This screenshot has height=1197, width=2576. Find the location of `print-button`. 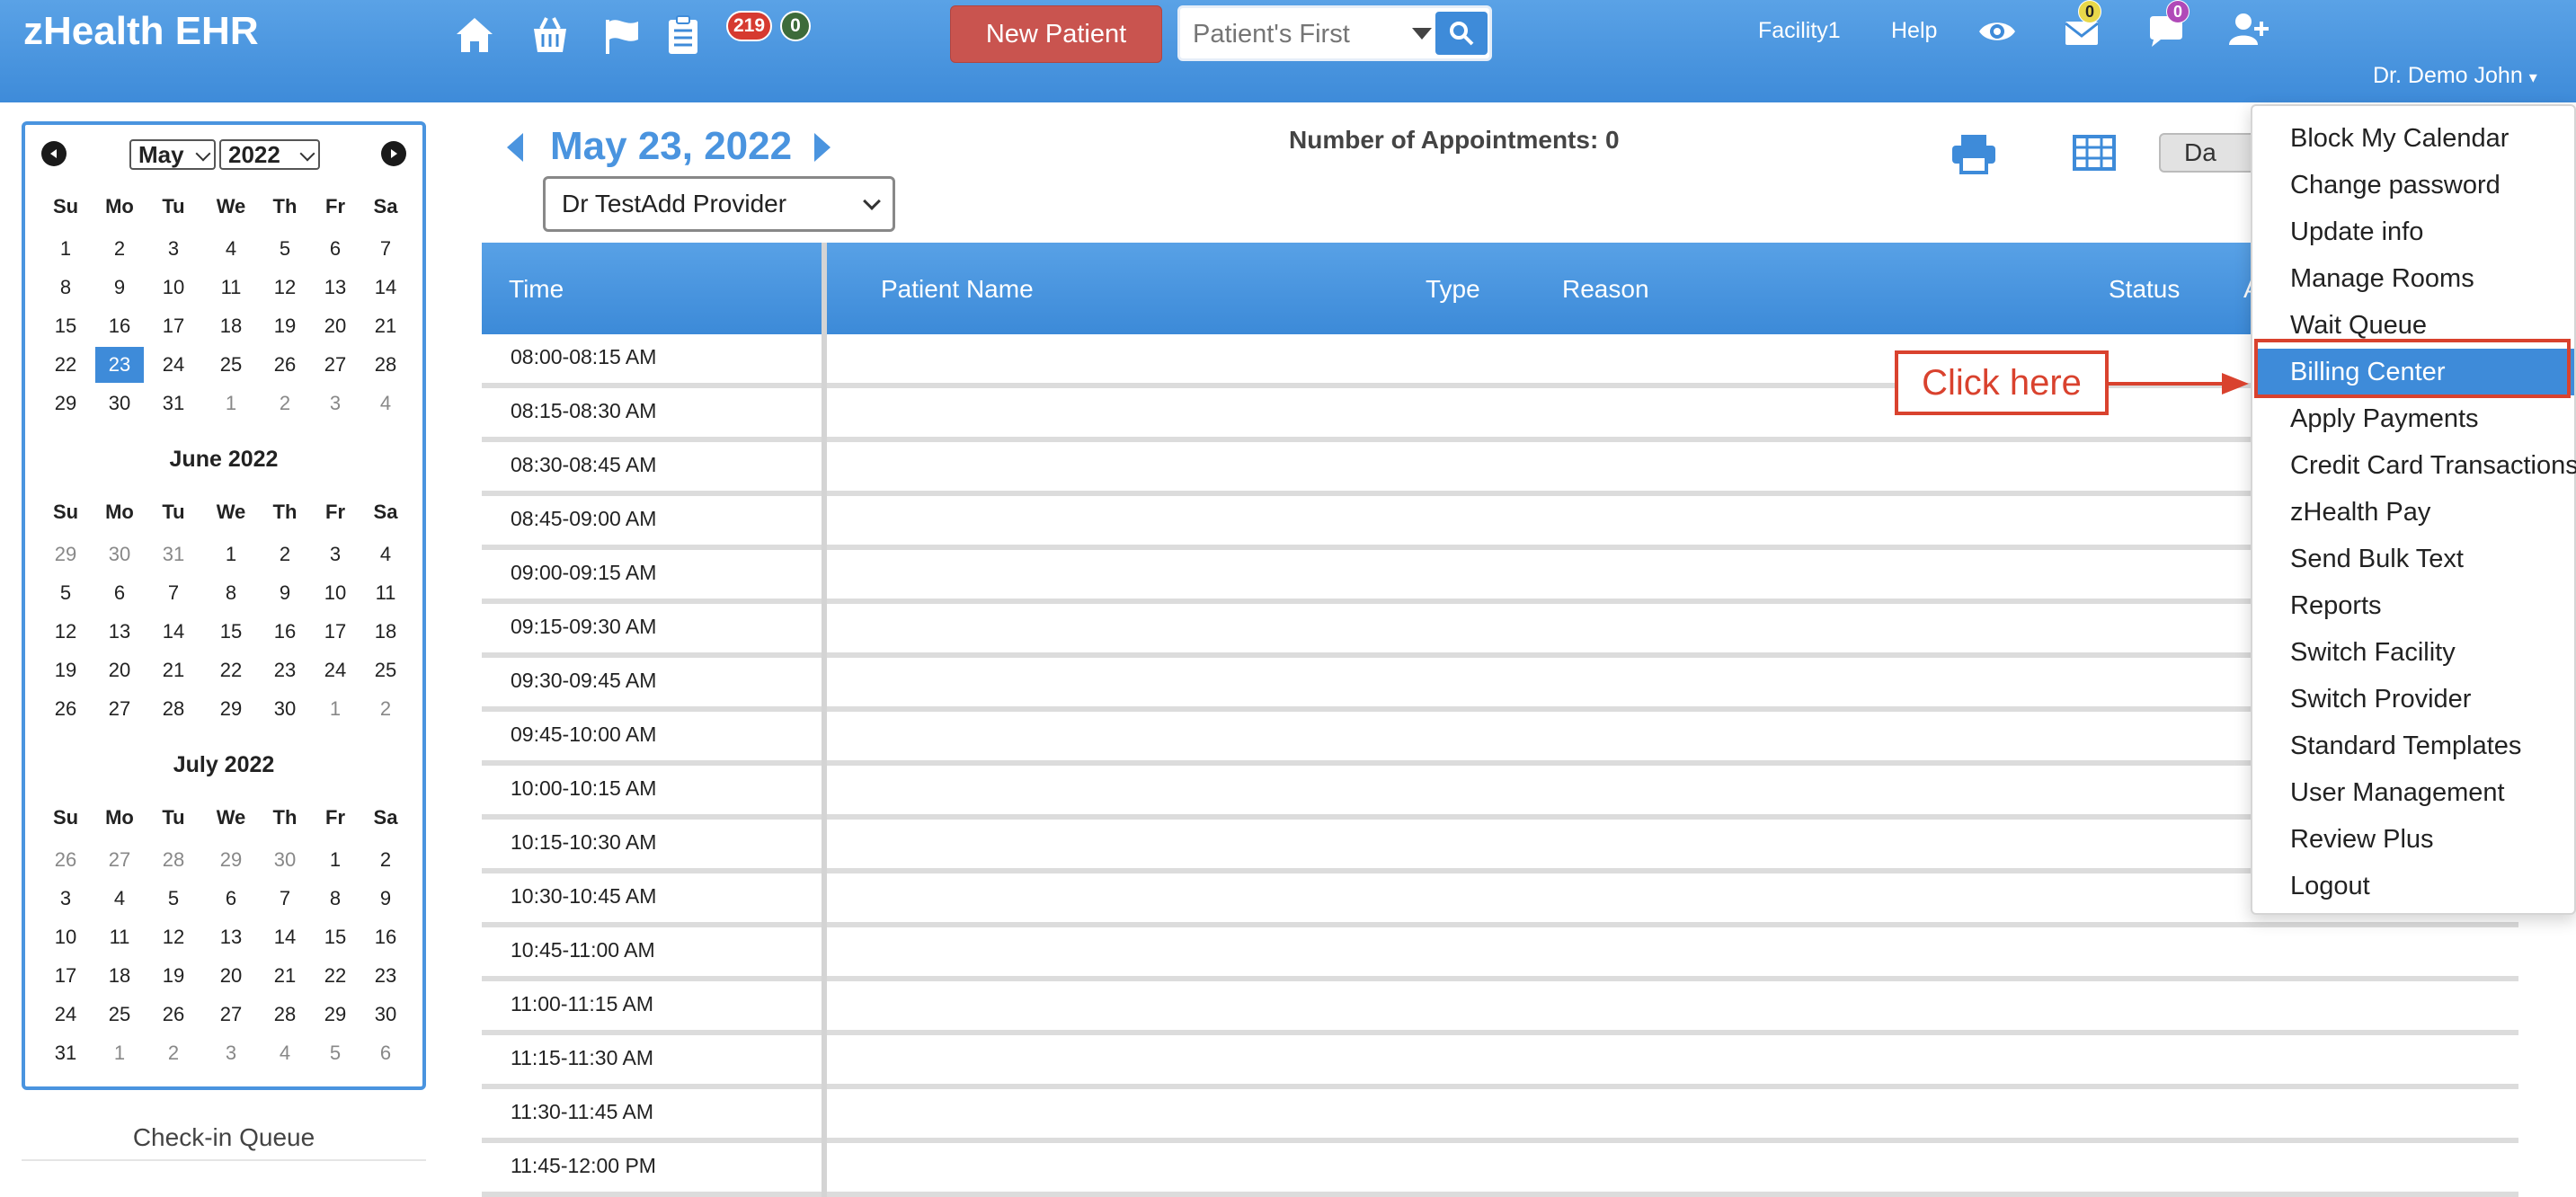

print-button is located at coordinates (1973, 153).